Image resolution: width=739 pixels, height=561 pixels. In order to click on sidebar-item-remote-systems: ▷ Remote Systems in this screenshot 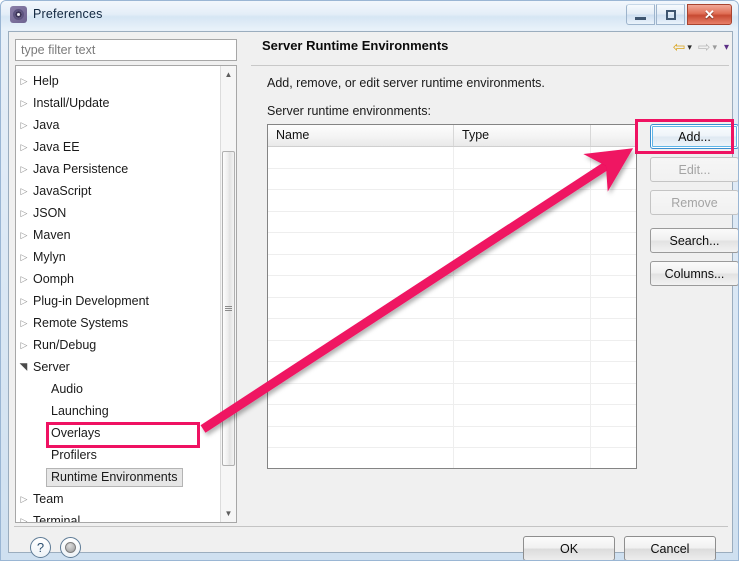, I will do `click(118, 323)`.